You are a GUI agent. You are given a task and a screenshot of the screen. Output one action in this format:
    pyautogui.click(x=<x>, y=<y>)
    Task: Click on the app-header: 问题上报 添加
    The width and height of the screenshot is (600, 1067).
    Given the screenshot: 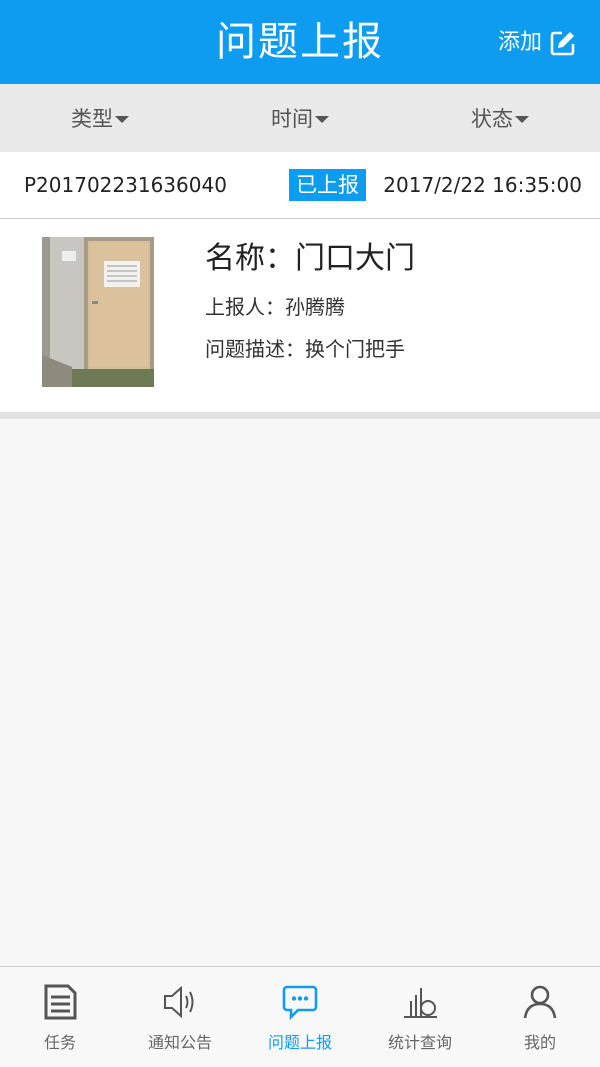 What is the action you would take?
    pyautogui.click(x=300, y=42)
    